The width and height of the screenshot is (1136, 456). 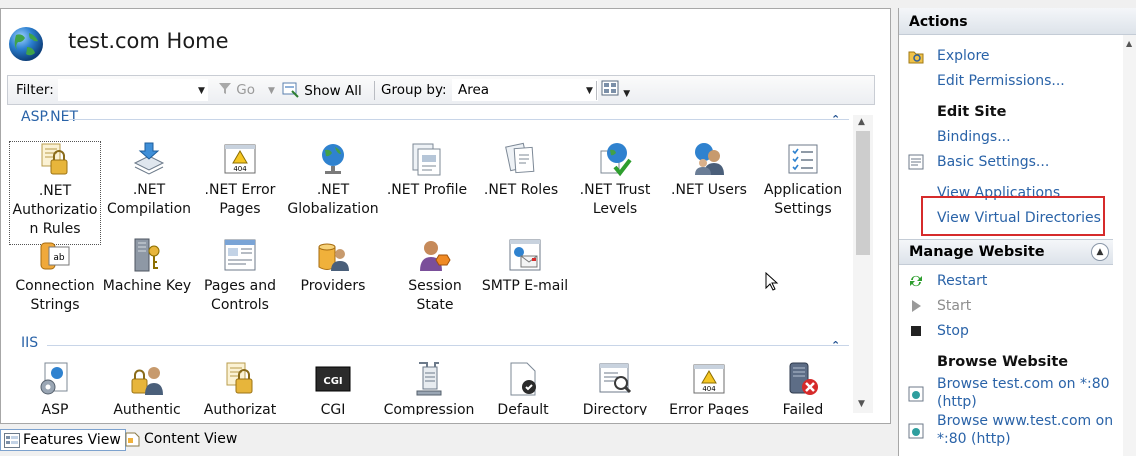 I want to click on group-by-select: Area, so click(x=525, y=90).